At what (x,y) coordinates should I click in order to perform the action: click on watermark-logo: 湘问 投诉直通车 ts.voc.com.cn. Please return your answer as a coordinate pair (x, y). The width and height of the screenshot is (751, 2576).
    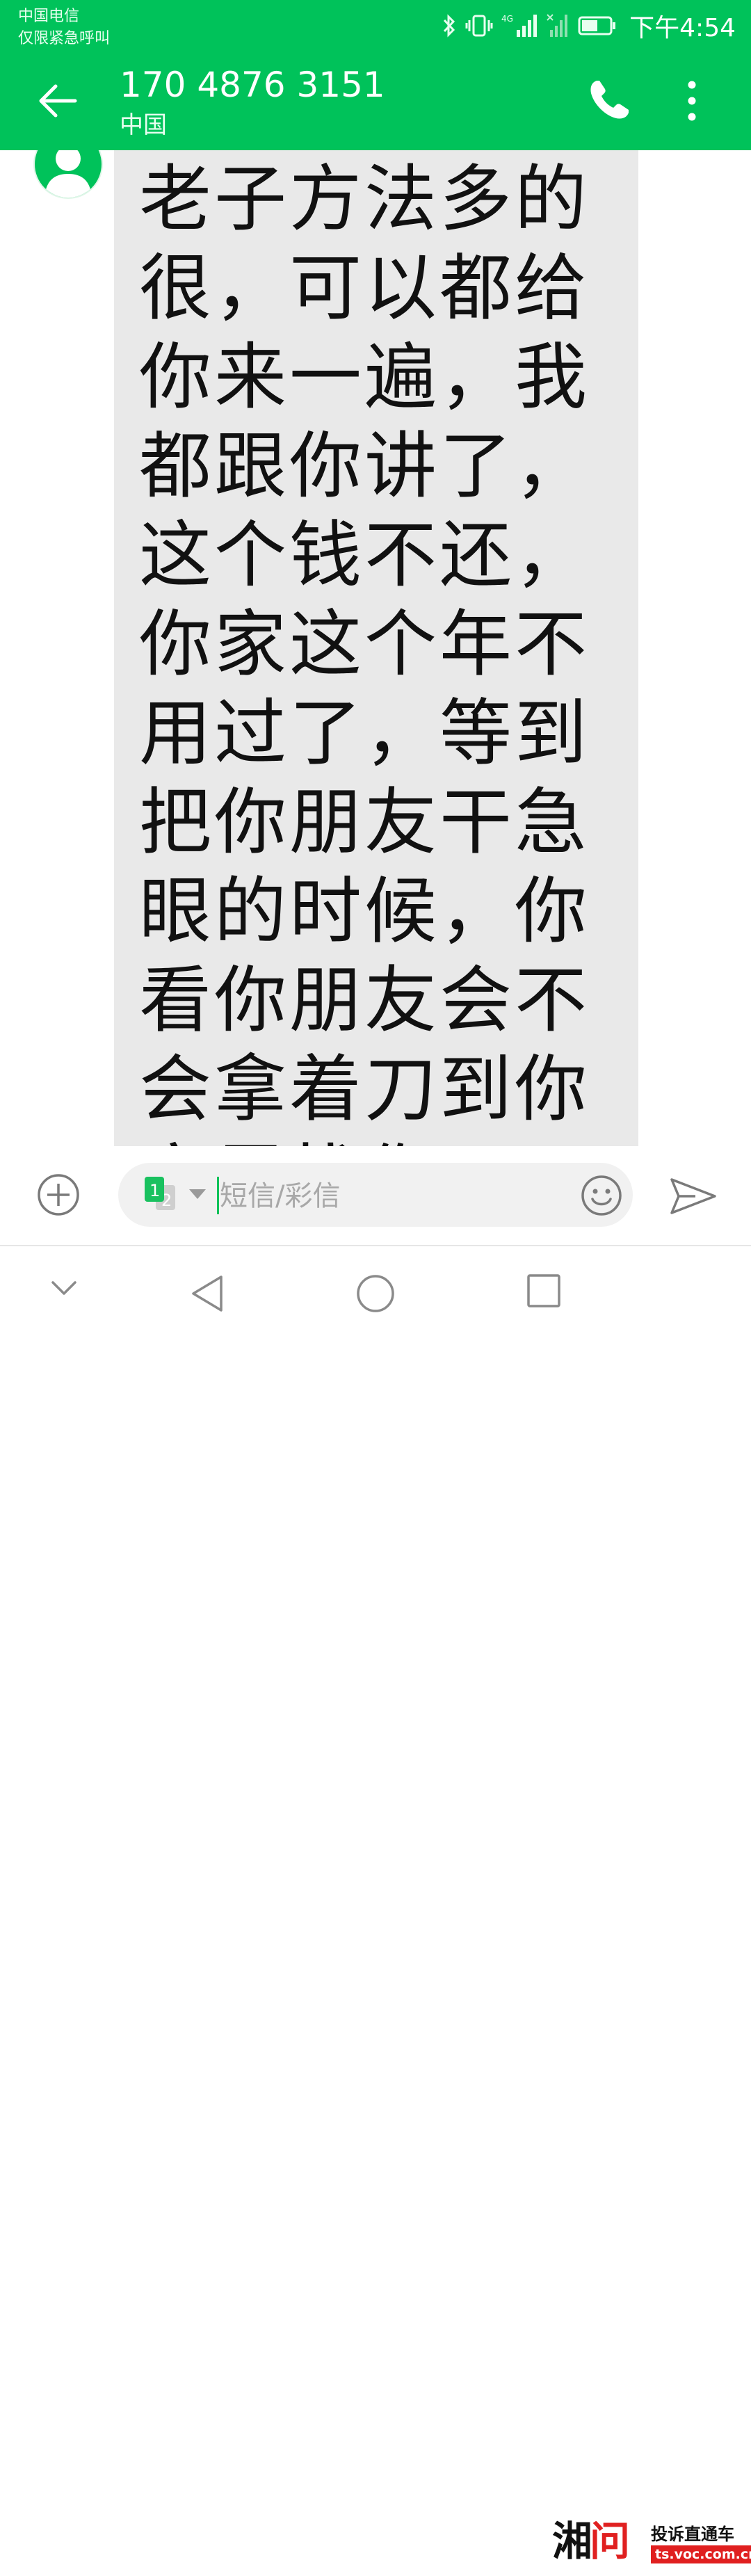
    Looking at the image, I should click on (651, 2544).